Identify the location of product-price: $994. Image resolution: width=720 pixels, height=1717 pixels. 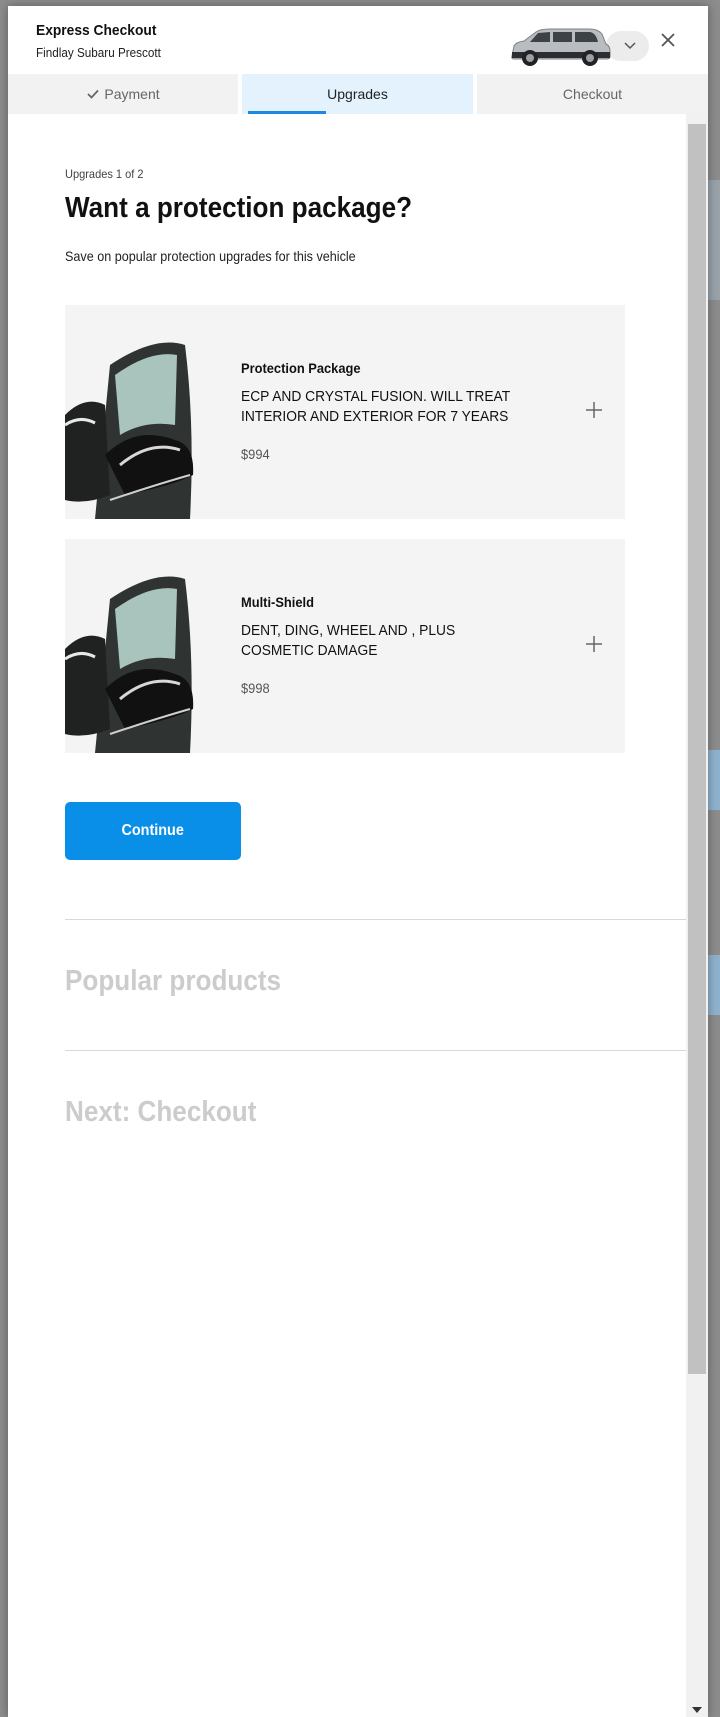
(255, 454).